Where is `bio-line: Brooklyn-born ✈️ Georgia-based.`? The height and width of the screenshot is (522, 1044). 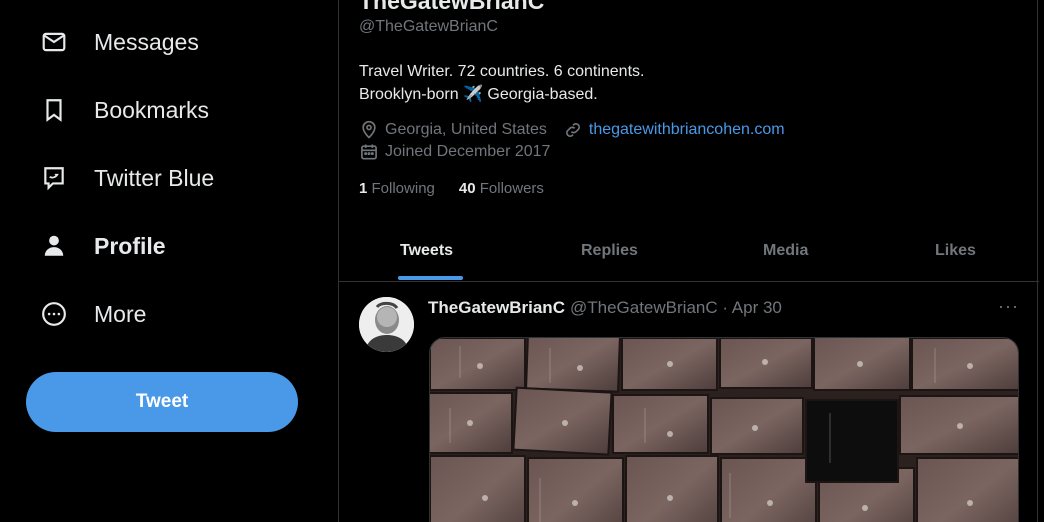 bio-line: Brooklyn-born ✈️ Georgia-based. is located at coordinates (478, 94).